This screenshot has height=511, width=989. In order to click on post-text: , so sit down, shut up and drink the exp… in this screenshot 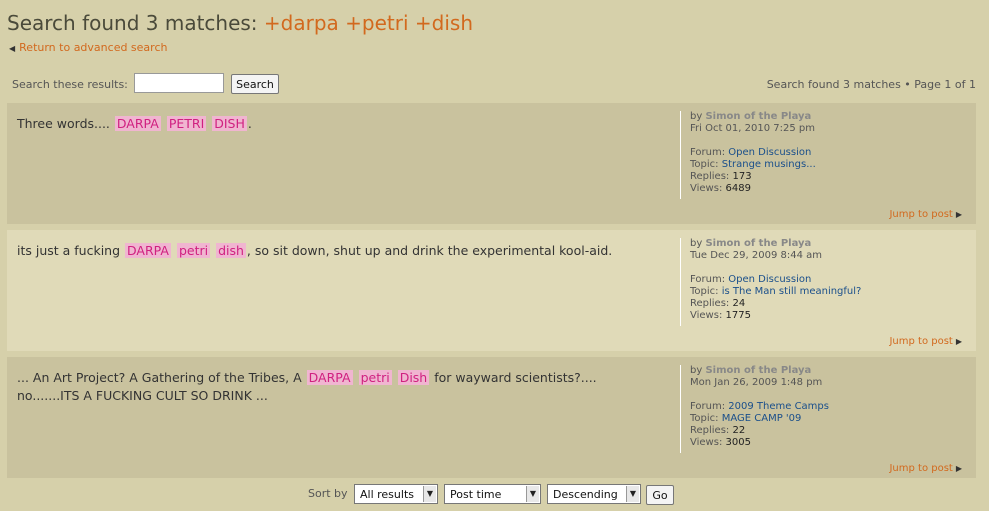, I will do `click(429, 250)`.